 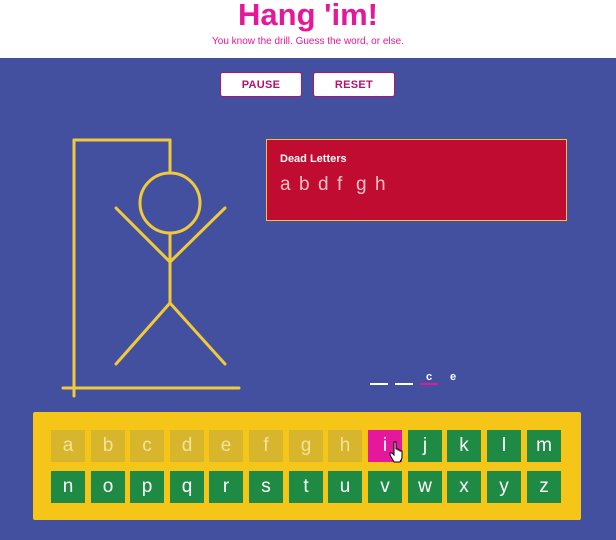 What do you see at coordinates (313, 159) in the screenshot?
I see `dead-letters-title: Dead Letters` at bounding box center [313, 159].